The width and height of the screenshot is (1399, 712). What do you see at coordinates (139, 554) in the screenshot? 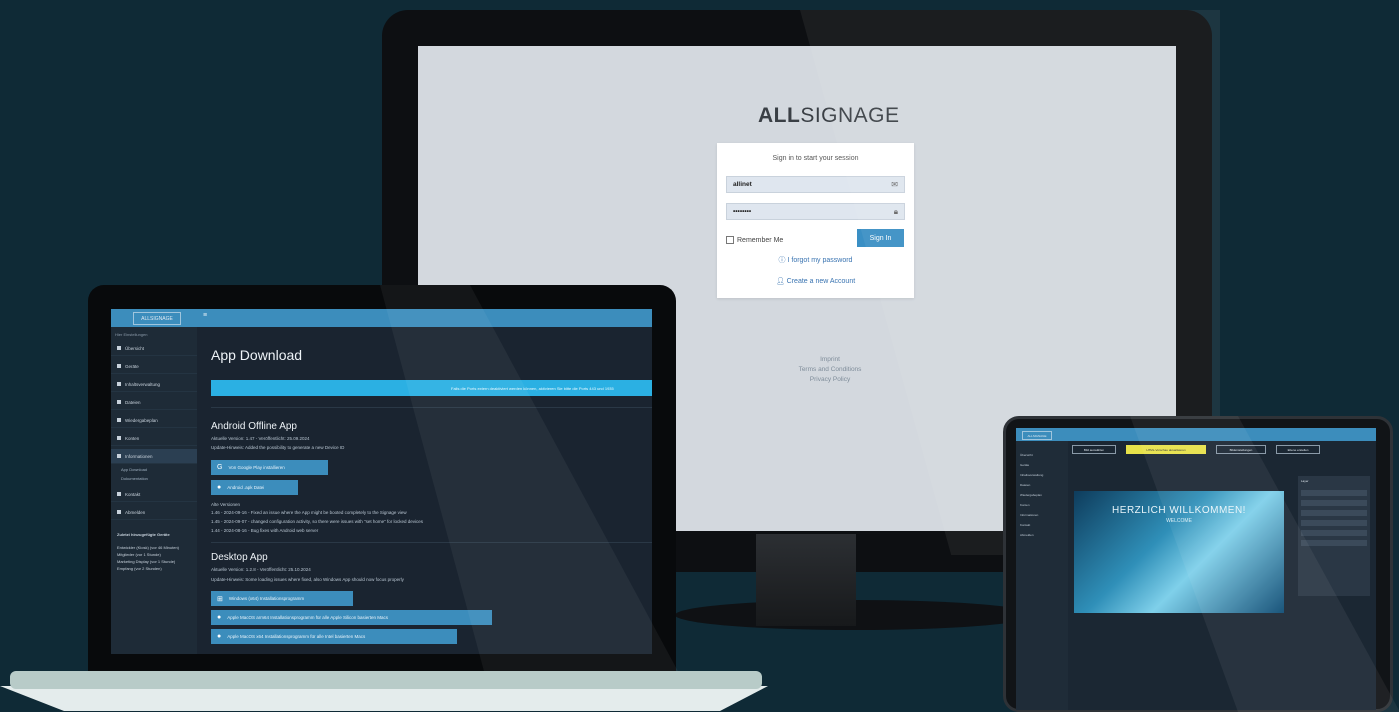
I see `stat-line: Mitglieder (vor 1 Stunde)` at bounding box center [139, 554].